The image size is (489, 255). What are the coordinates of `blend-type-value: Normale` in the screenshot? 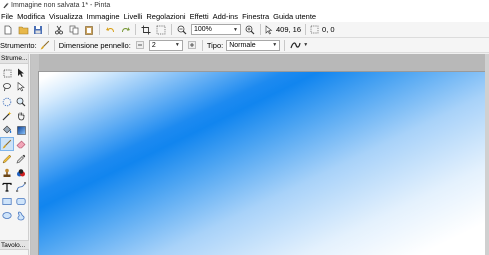 It's located at (242, 45).